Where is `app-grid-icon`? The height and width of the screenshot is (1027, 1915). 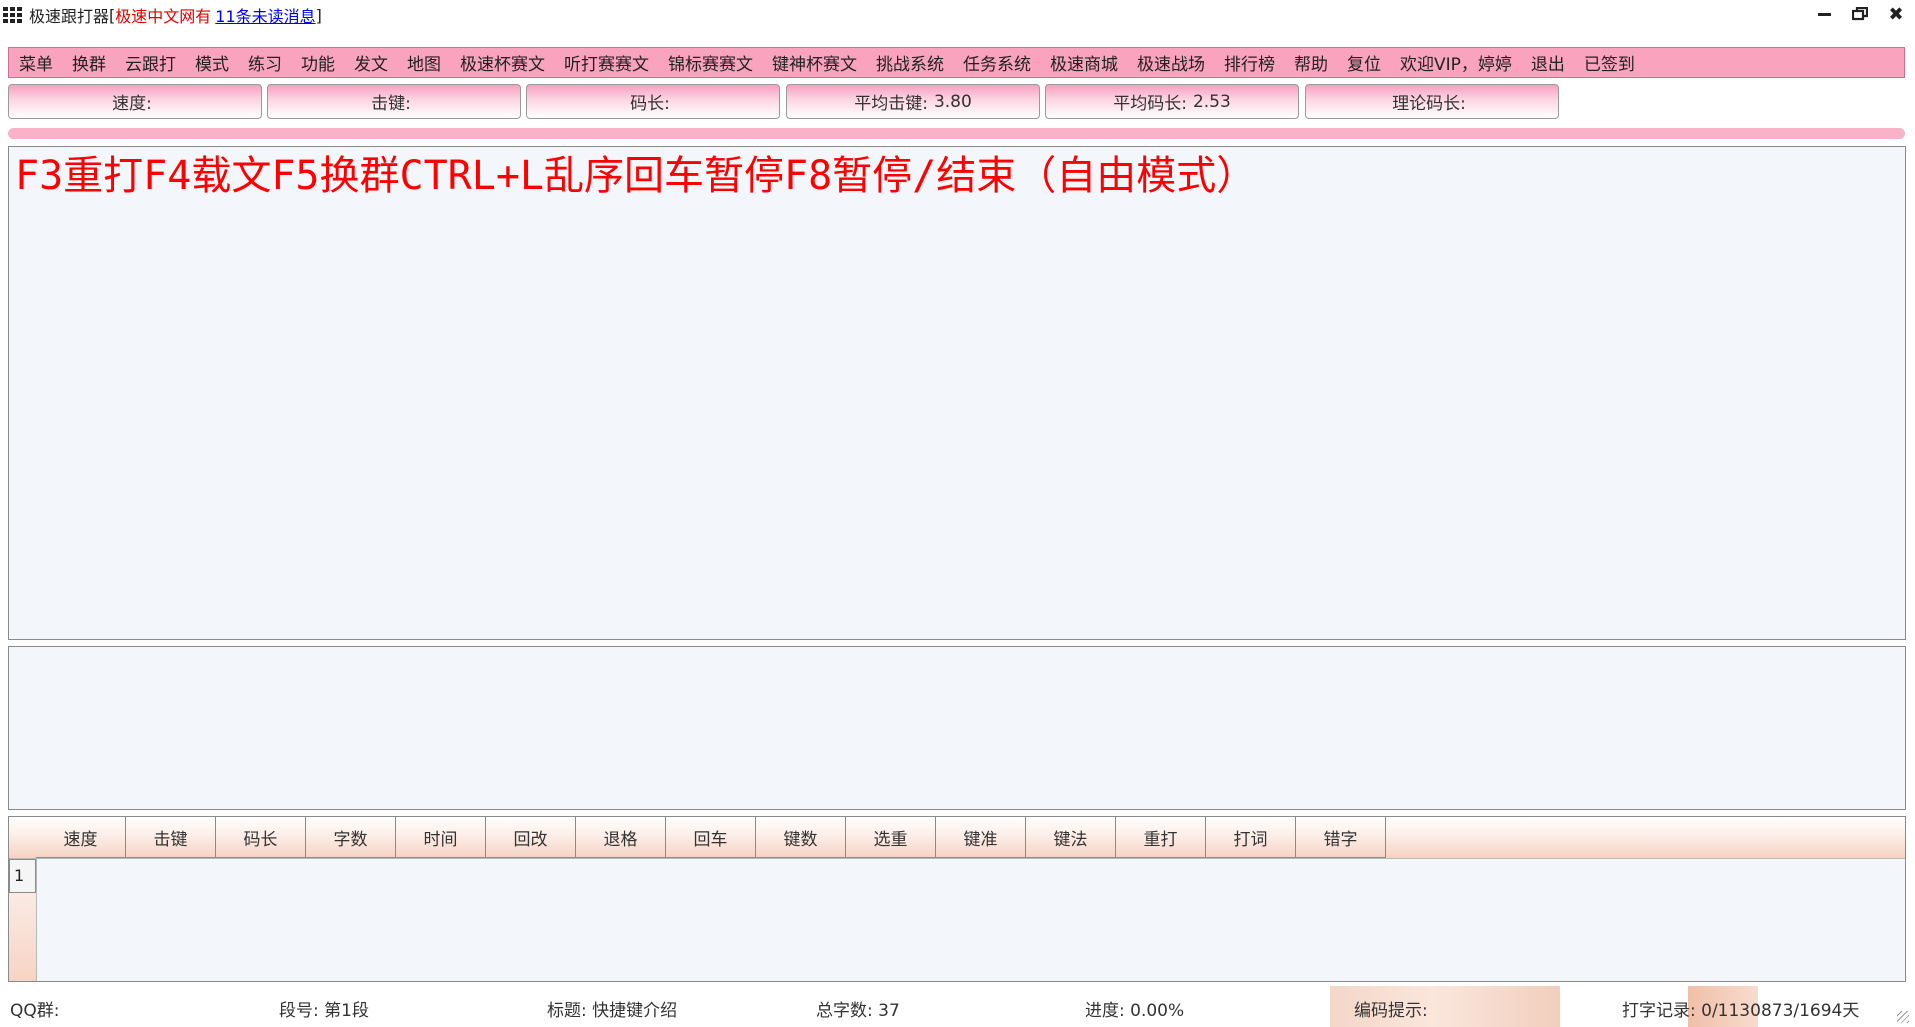 app-grid-icon is located at coordinates (13, 15).